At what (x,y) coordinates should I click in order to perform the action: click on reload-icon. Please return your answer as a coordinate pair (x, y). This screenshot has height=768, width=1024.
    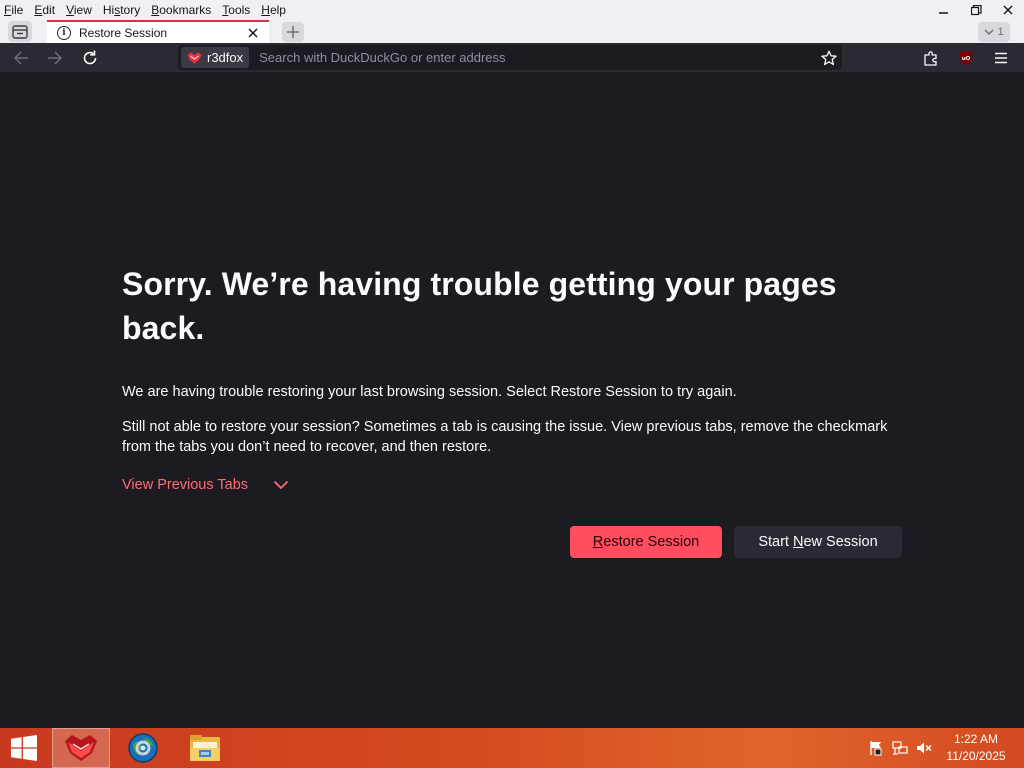
    Looking at the image, I should click on (90, 57).